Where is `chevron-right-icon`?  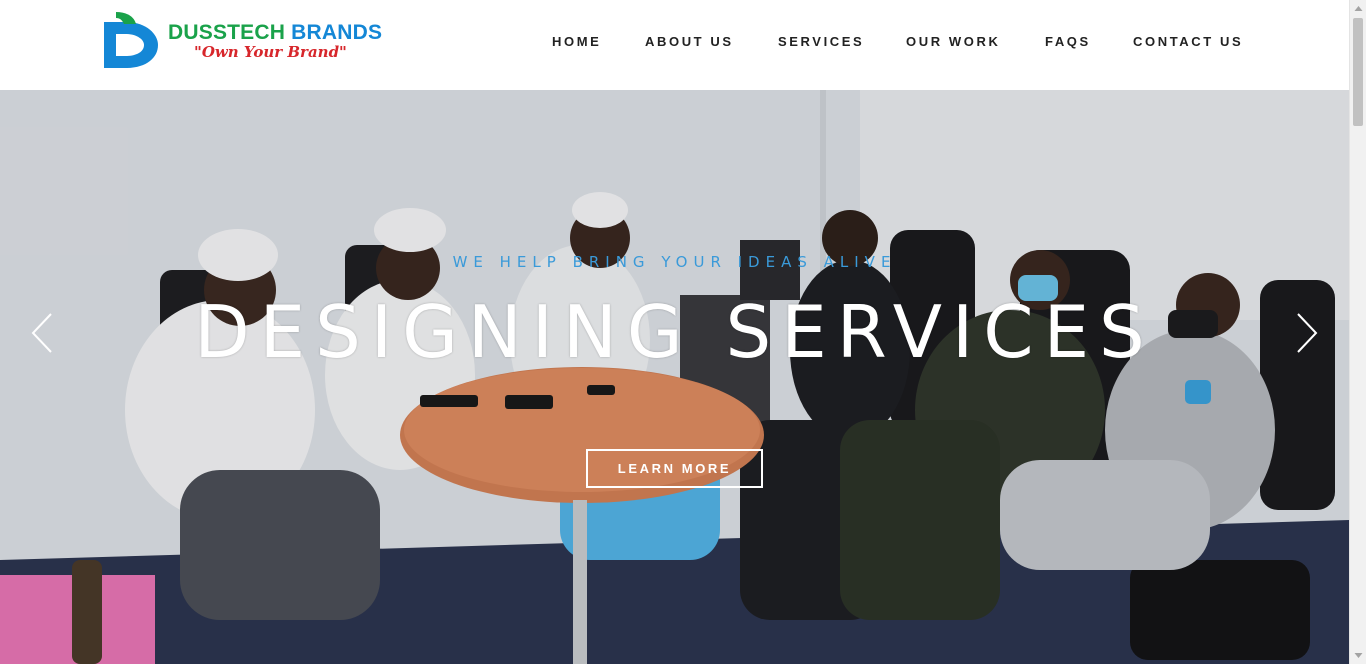
chevron-right-icon is located at coordinates (1307, 333).